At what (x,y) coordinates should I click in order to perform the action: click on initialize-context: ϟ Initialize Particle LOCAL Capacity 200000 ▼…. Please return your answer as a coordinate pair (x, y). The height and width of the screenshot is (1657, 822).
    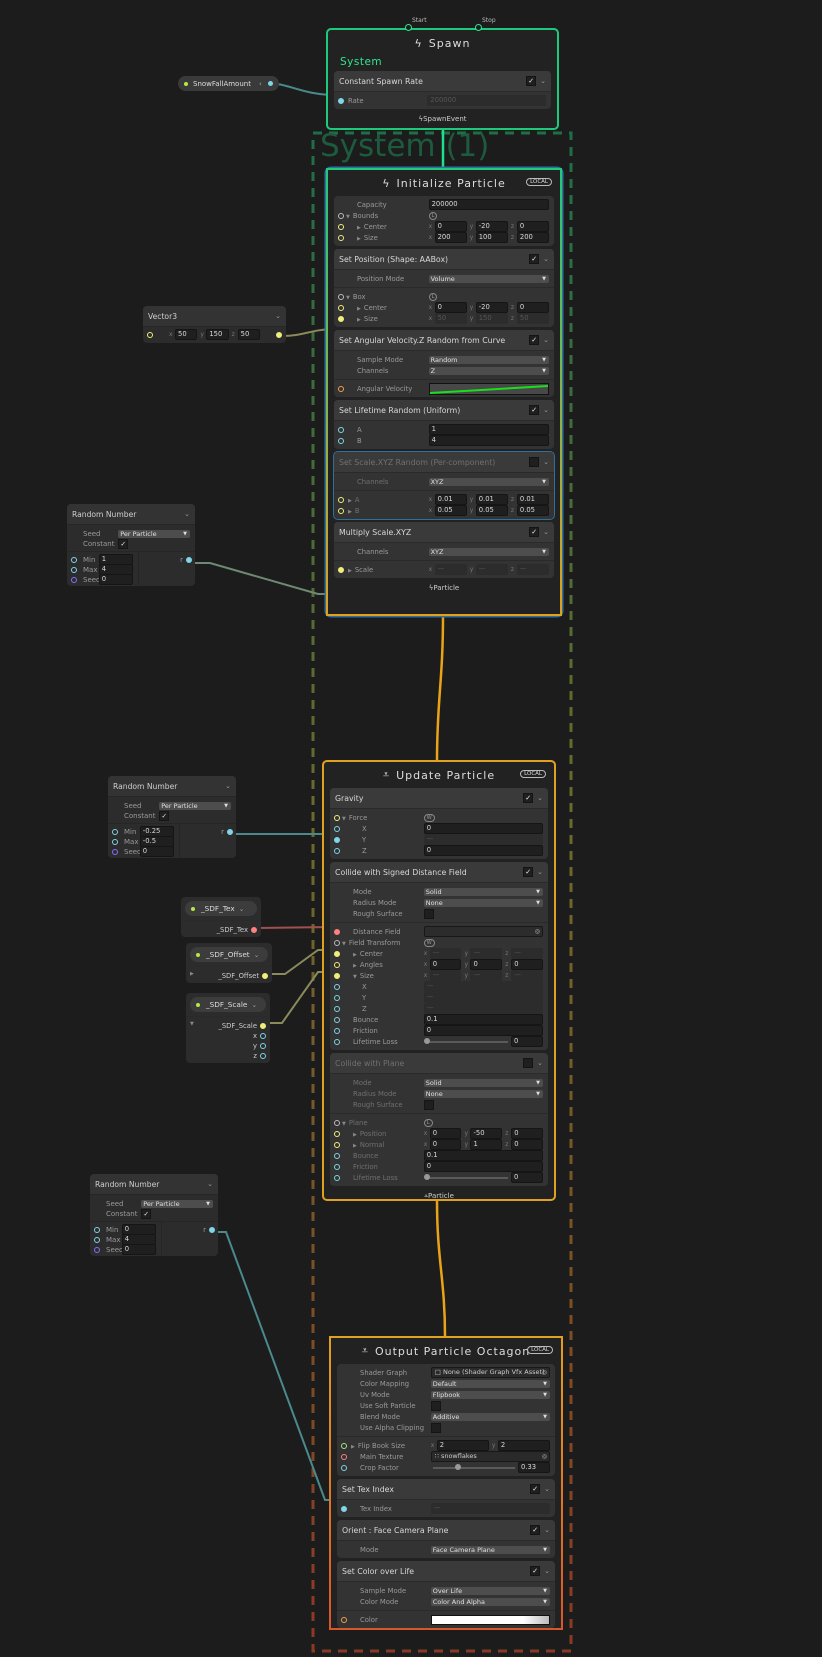
    Looking at the image, I should click on (444, 392).